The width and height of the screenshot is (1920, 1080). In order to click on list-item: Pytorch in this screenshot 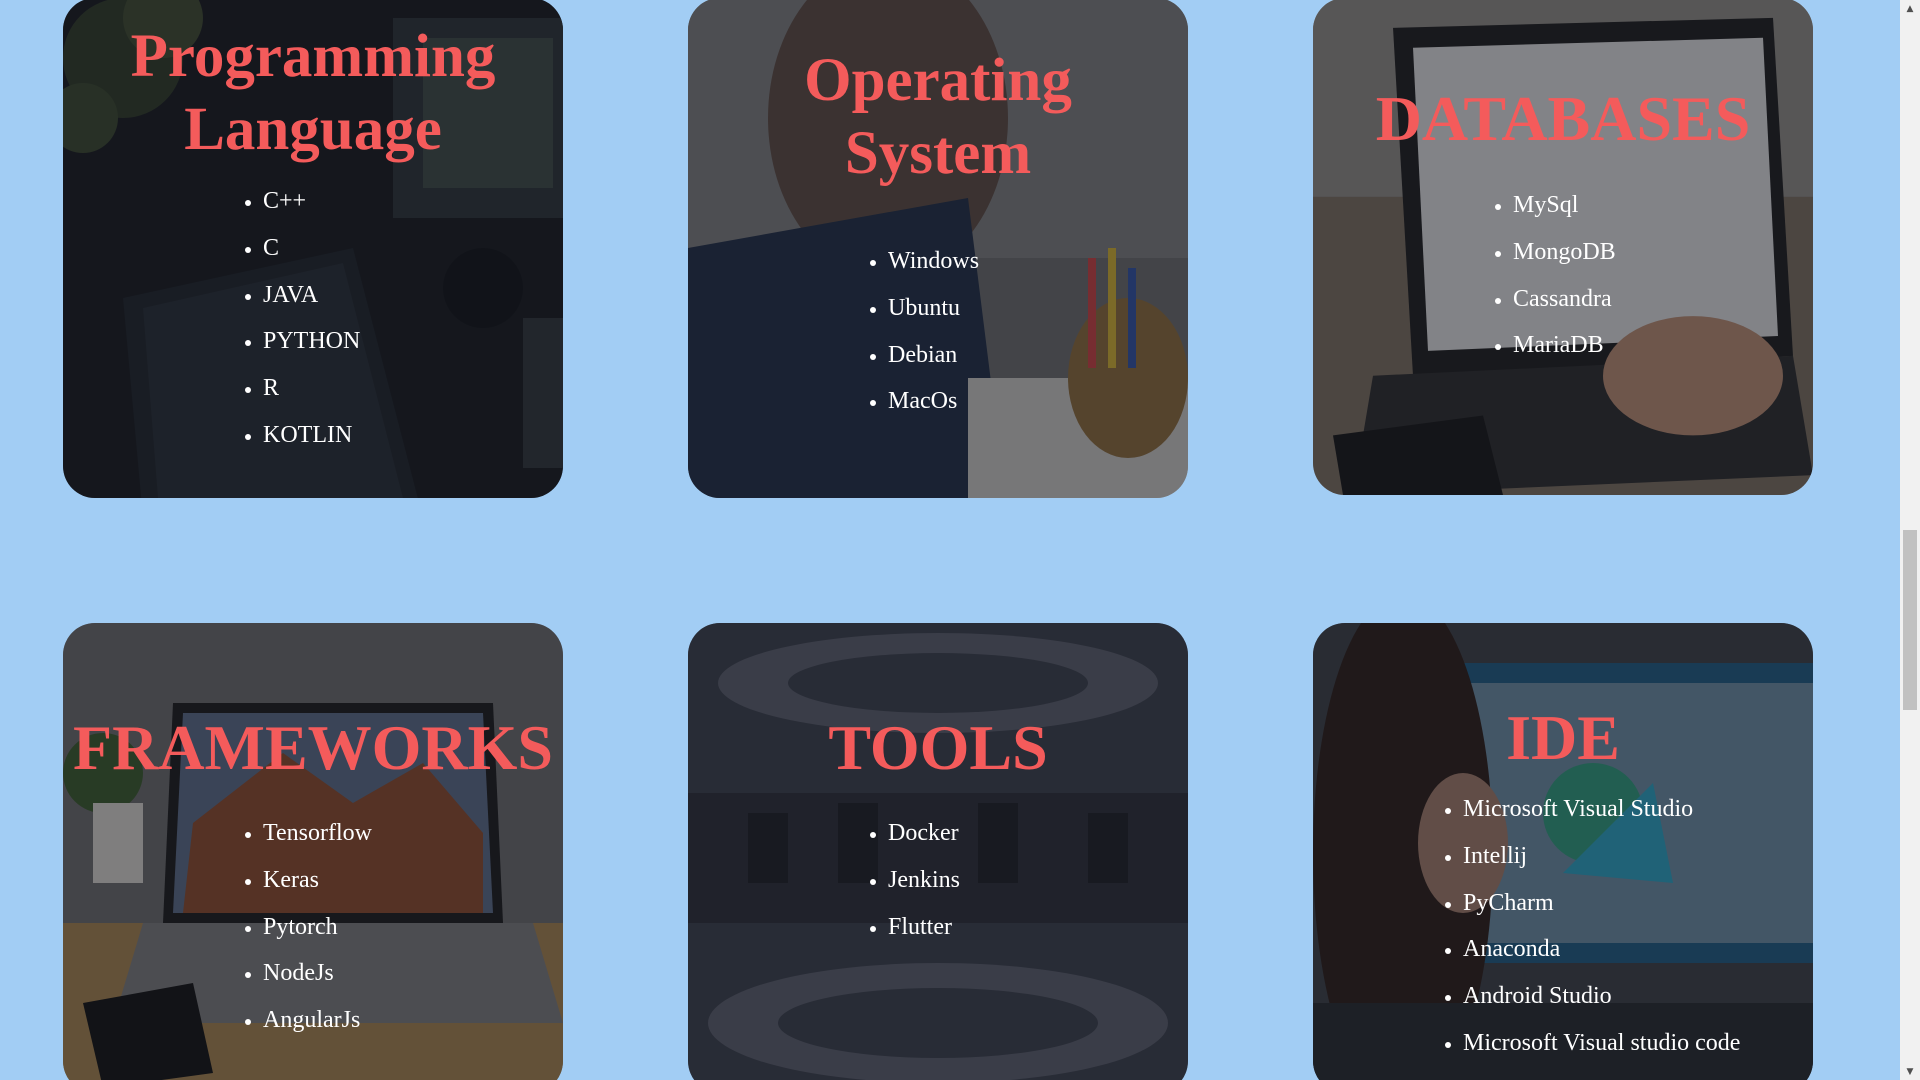, I will do `click(317, 927)`.